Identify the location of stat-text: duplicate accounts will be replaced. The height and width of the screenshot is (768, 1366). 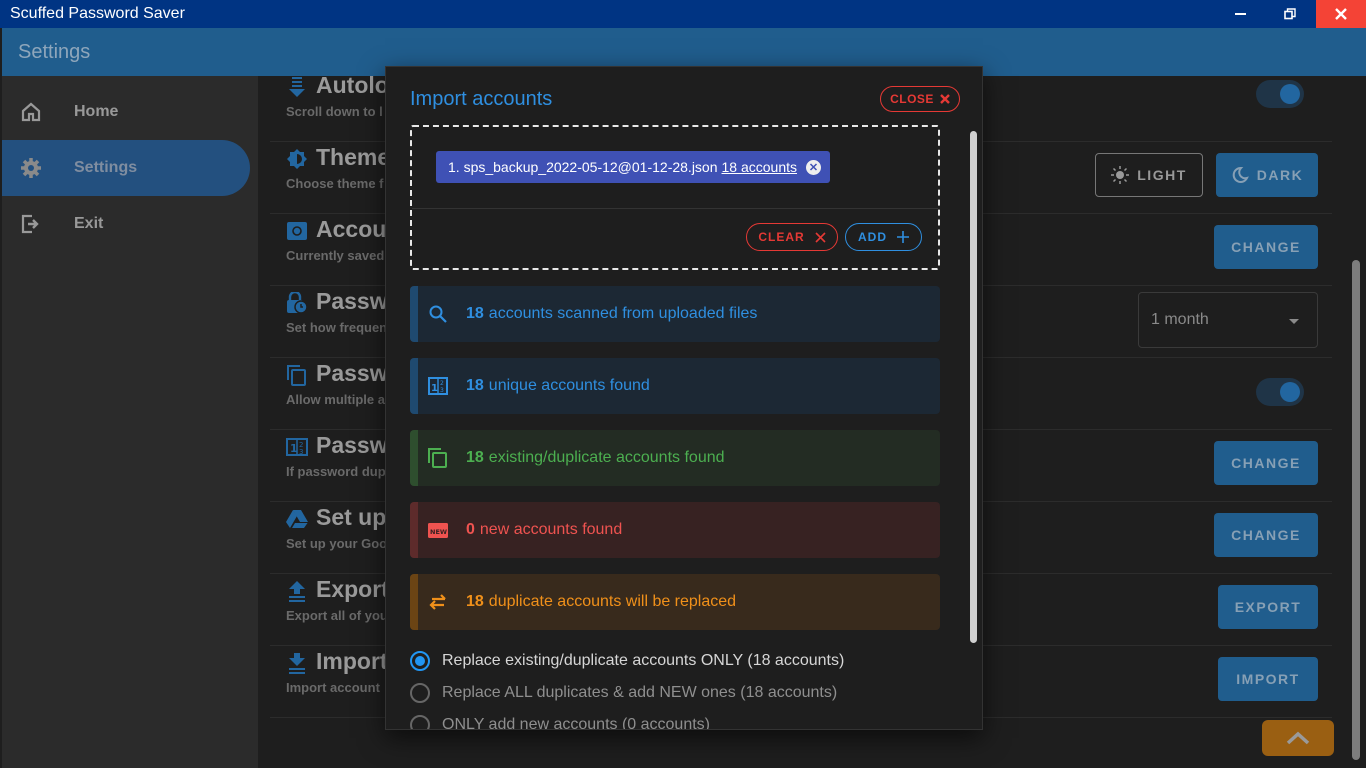
(612, 601).